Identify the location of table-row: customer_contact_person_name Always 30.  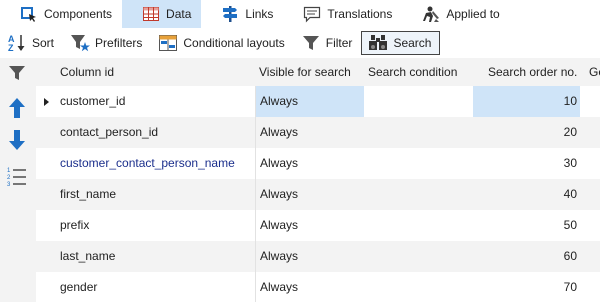
(318, 163).